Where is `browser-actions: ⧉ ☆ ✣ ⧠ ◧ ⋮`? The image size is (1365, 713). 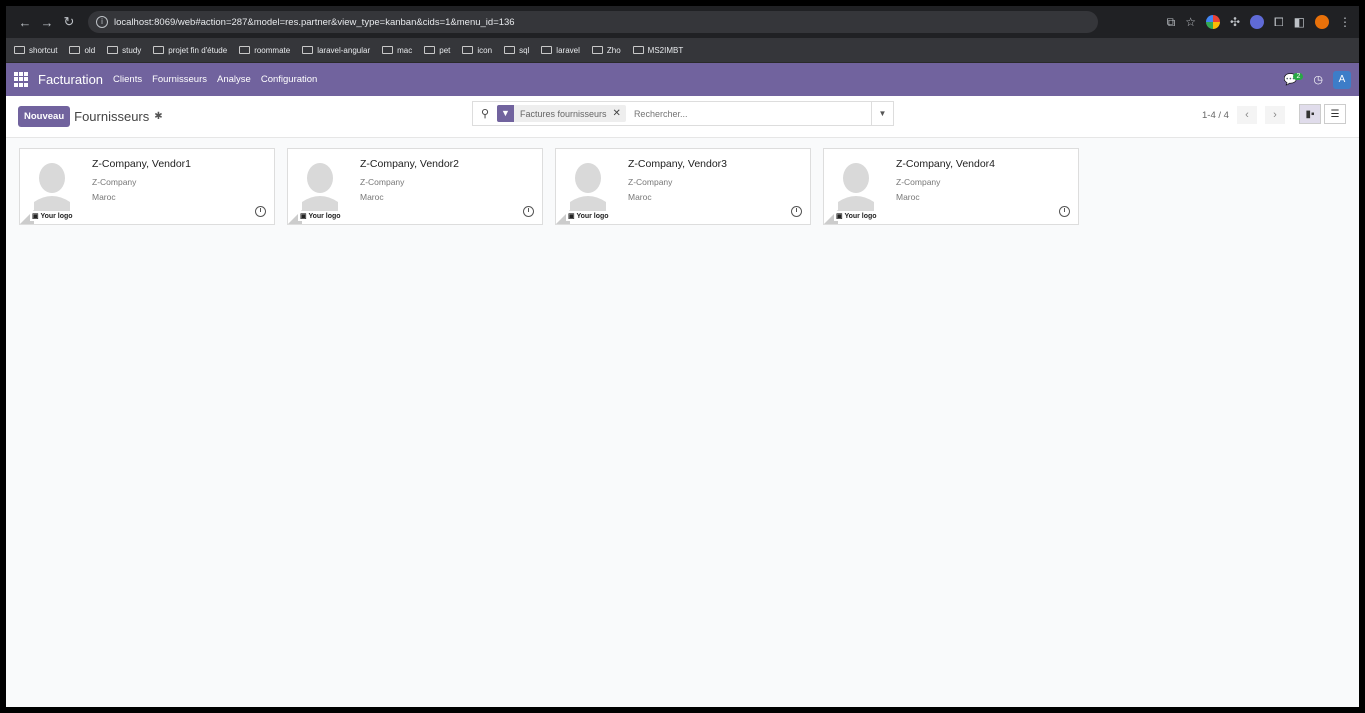 browser-actions: ⧉ ☆ ✣ ⧠ ◧ ⋮ is located at coordinates (1259, 22).